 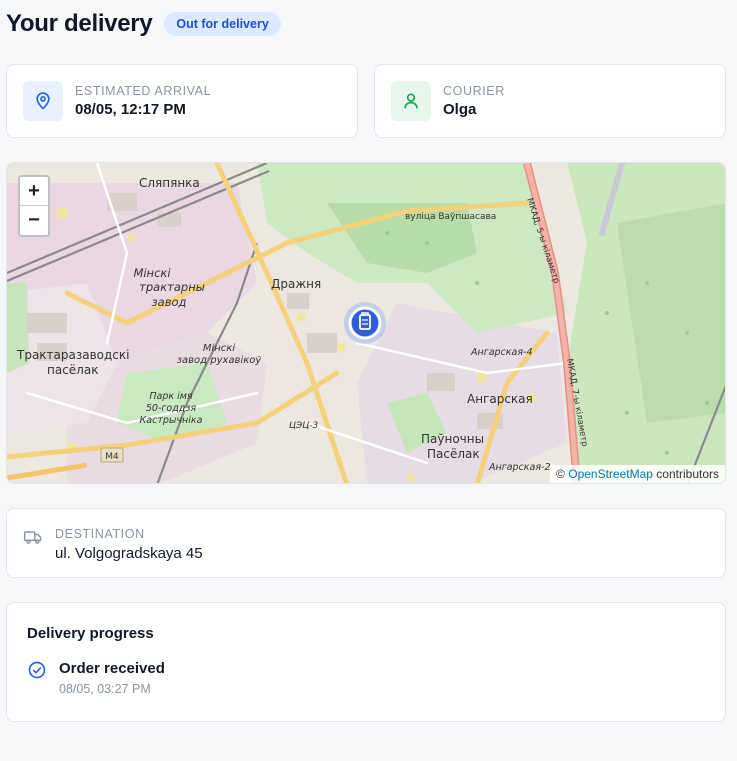 I want to click on attribution-suffix: contributors, so click(x=687, y=474).